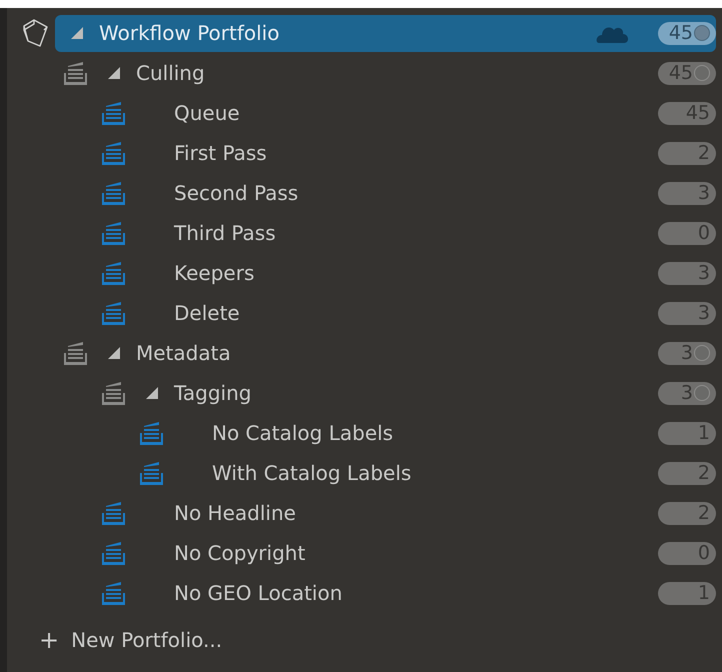 The height and width of the screenshot is (672, 722). What do you see at coordinates (397, 353) in the screenshot?
I see `tree-item-label: Metadata` at bounding box center [397, 353].